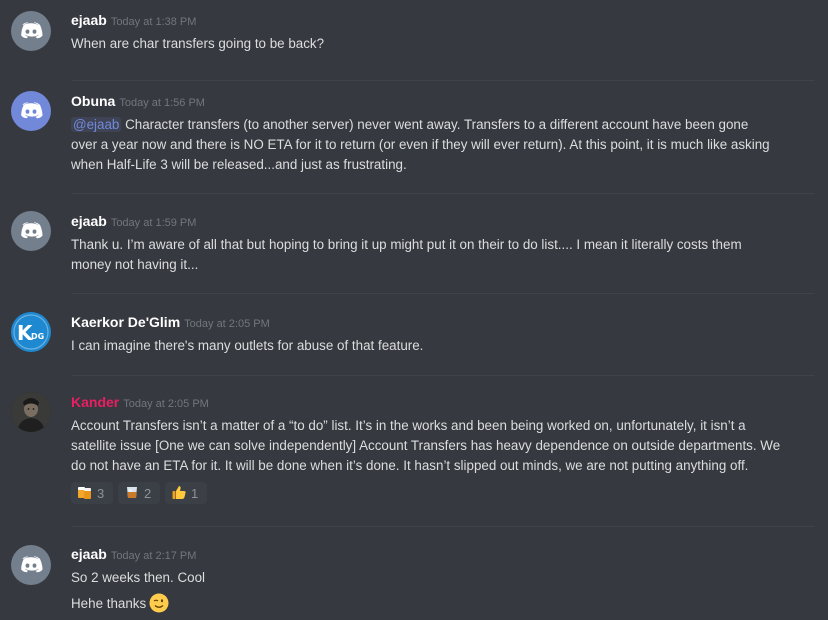 Image resolution: width=828 pixels, height=620 pixels. I want to click on message-header: Kander Today at 2:05 PM, so click(140, 403).